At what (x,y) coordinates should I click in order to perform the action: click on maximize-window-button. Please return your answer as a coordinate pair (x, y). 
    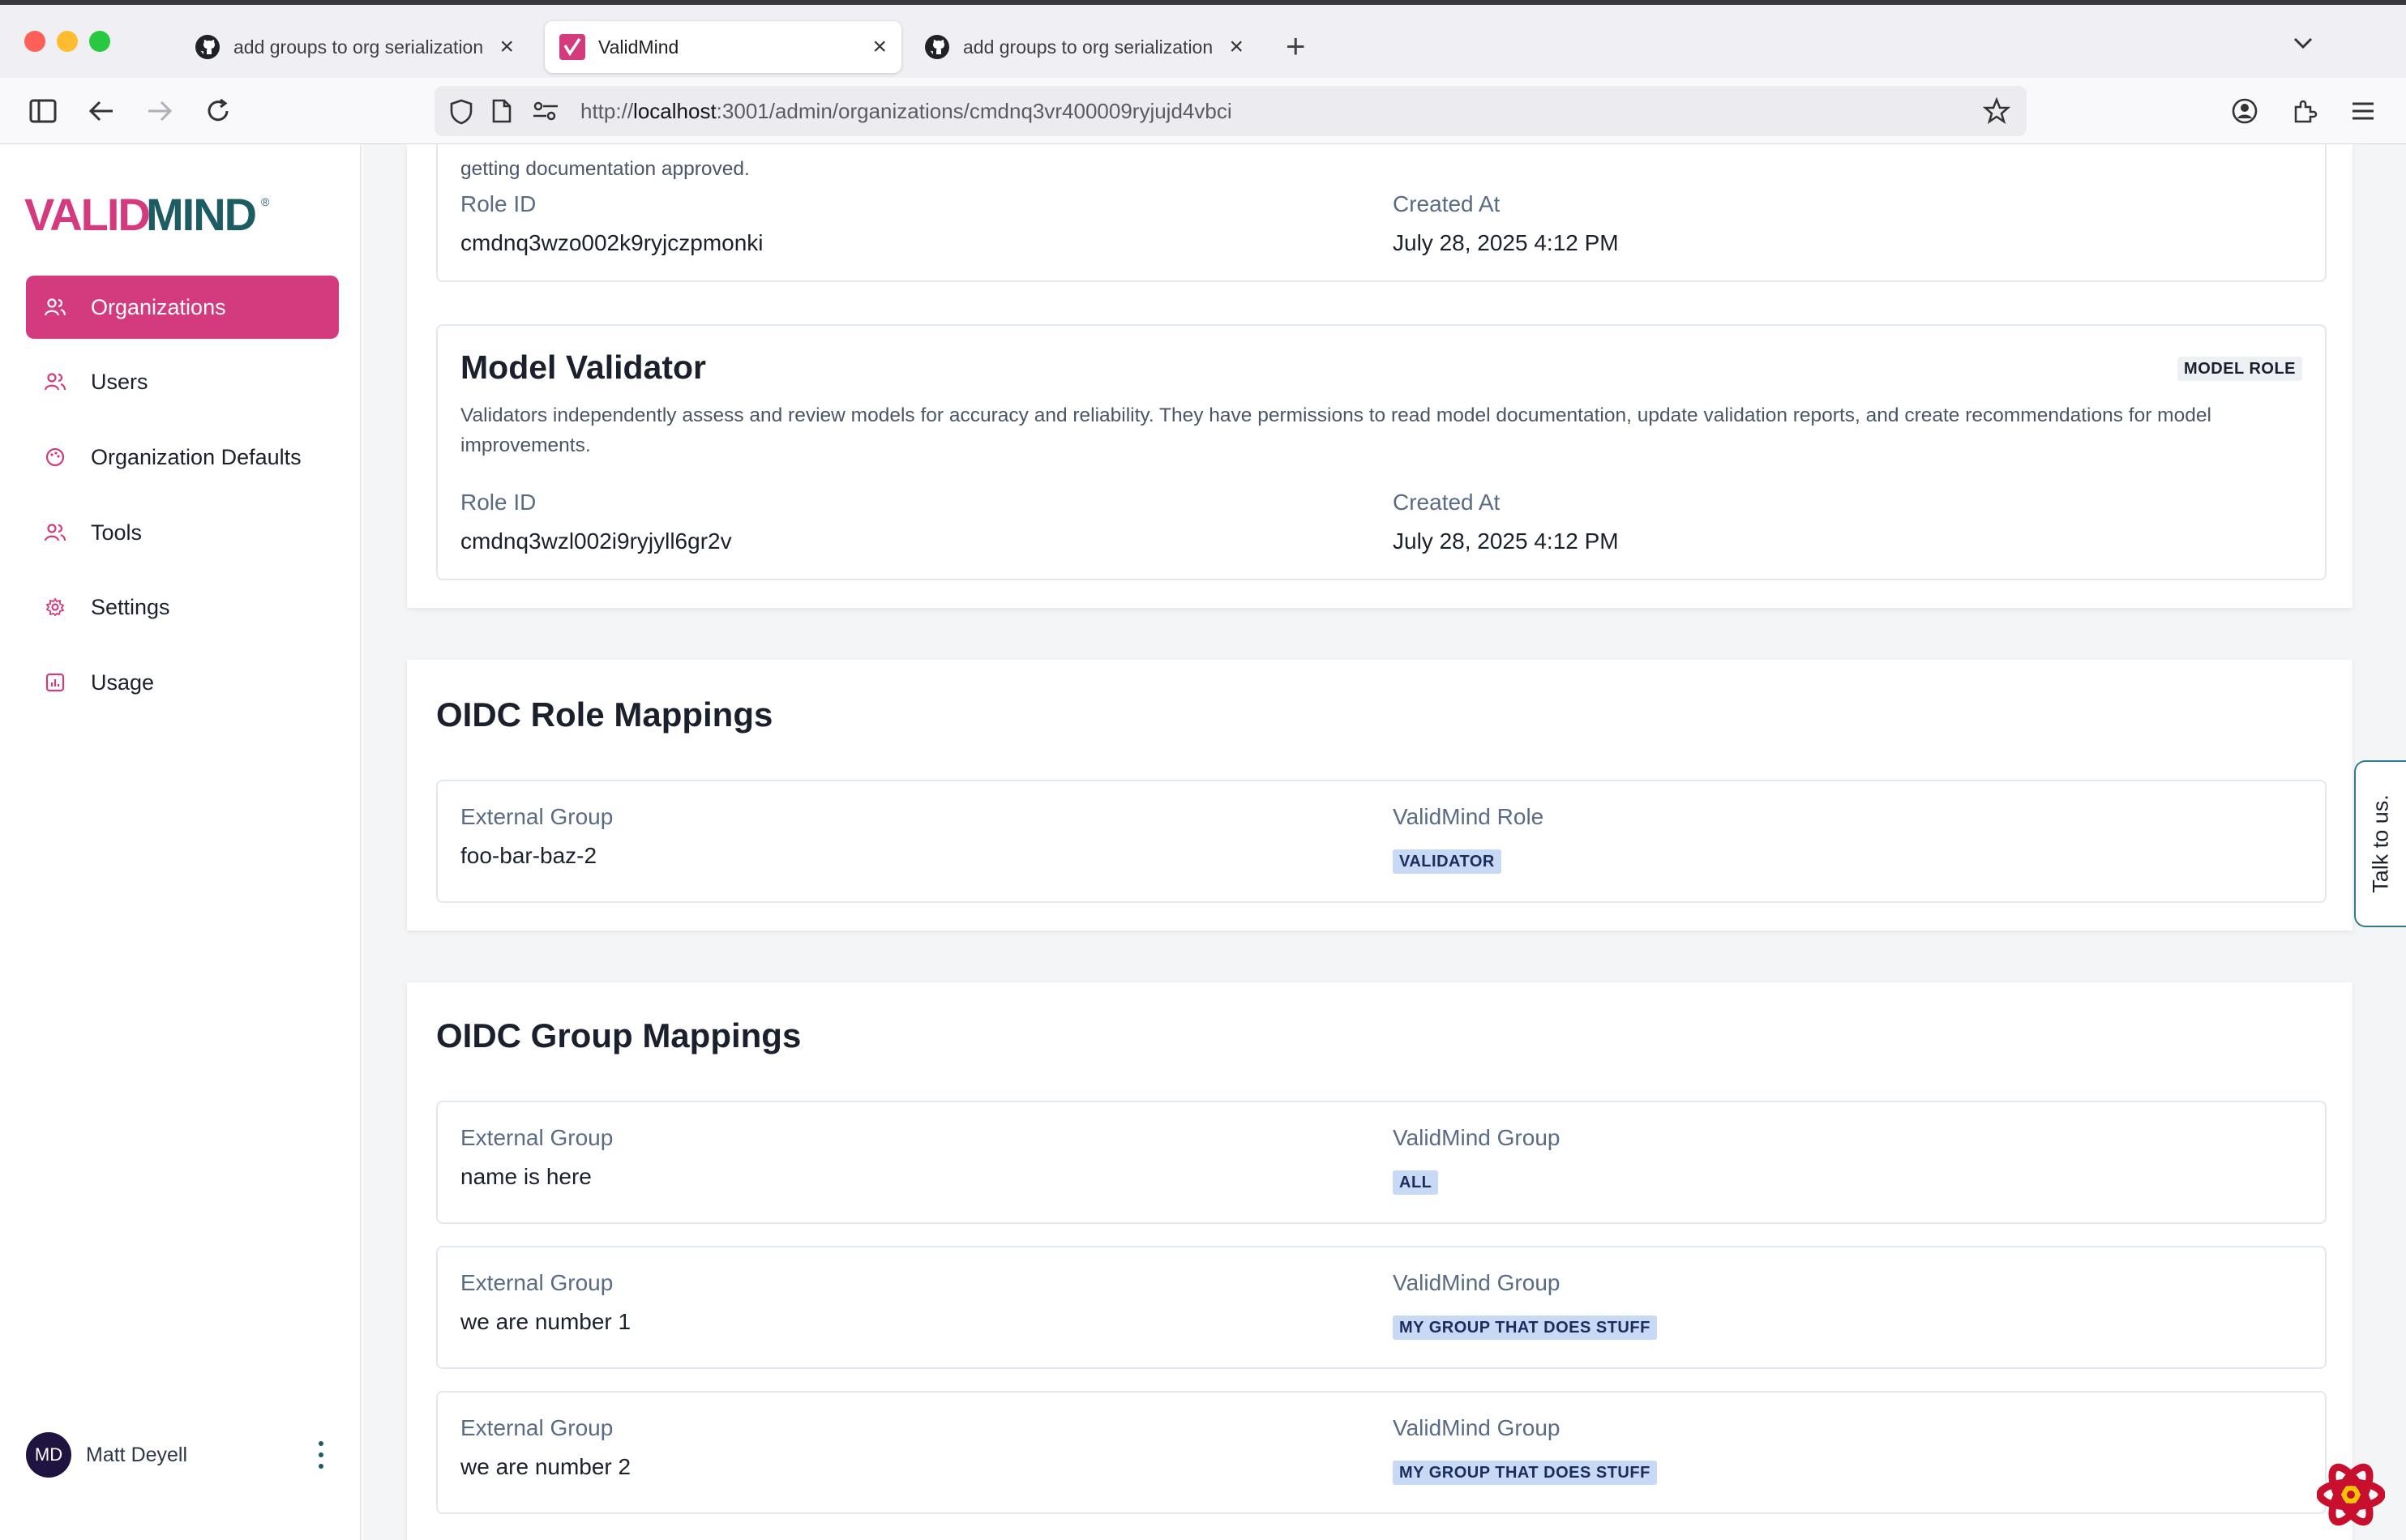
    Looking at the image, I should click on (99, 41).